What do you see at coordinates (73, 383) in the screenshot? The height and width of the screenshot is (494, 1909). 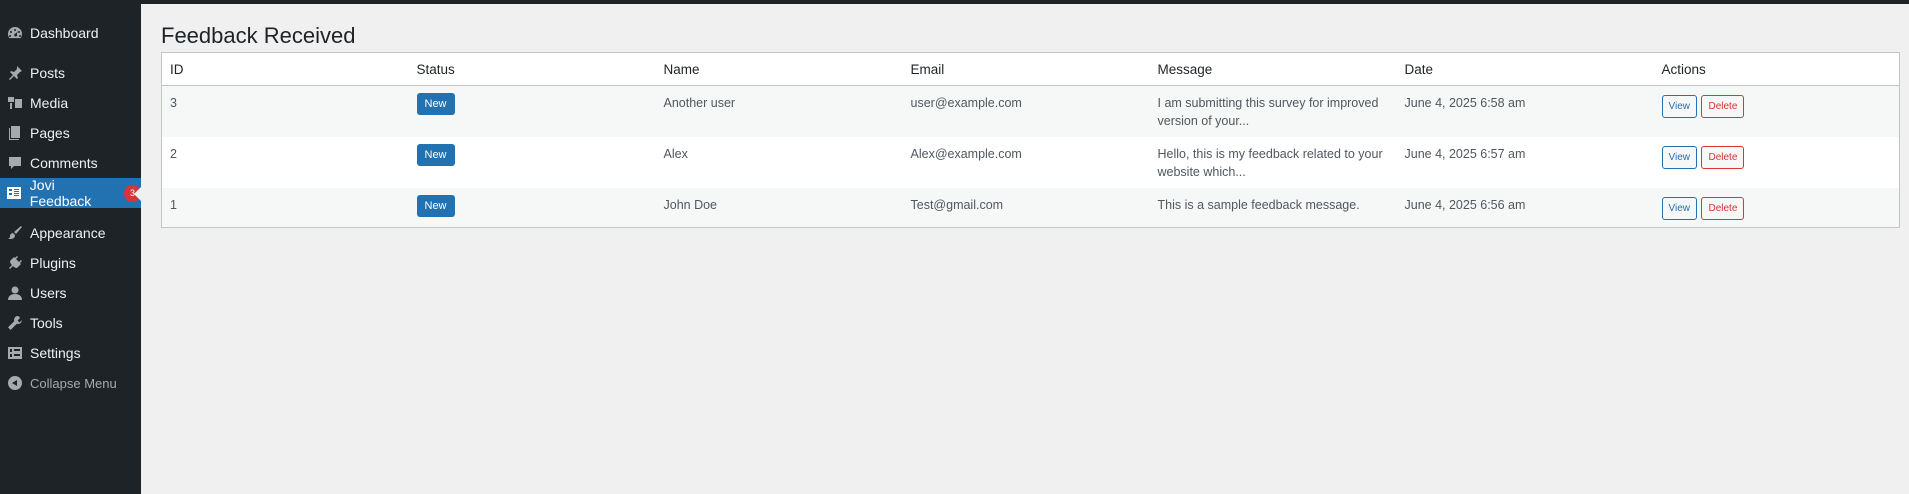 I see `collapse-menu-label: Collapse Menu` at bounding box center [73, 383].